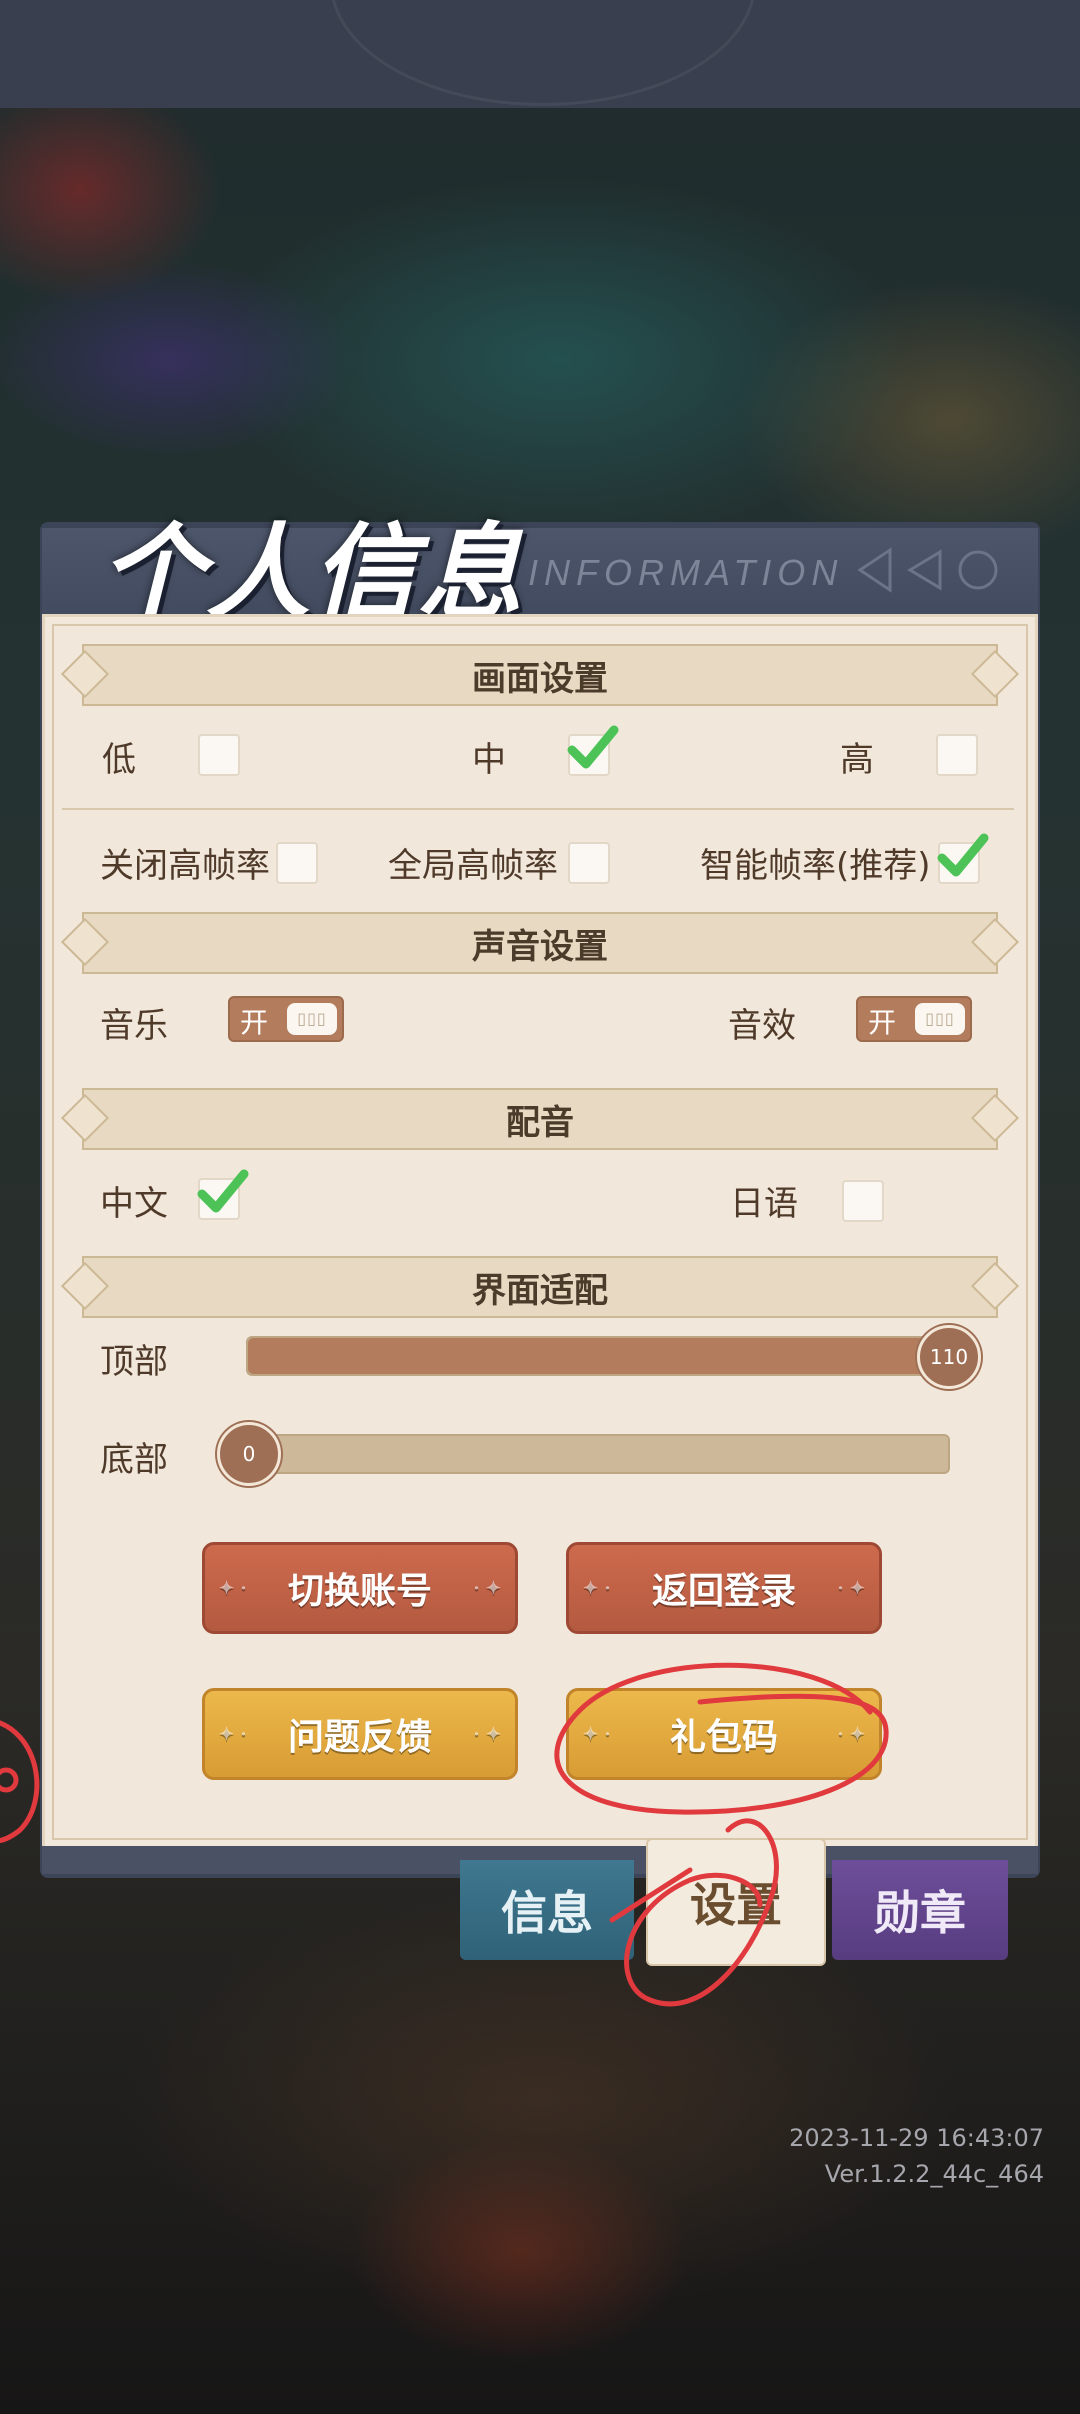 The width and height of the screenshot is (1080, 2414). I want to click on divider, so click(538, 809).